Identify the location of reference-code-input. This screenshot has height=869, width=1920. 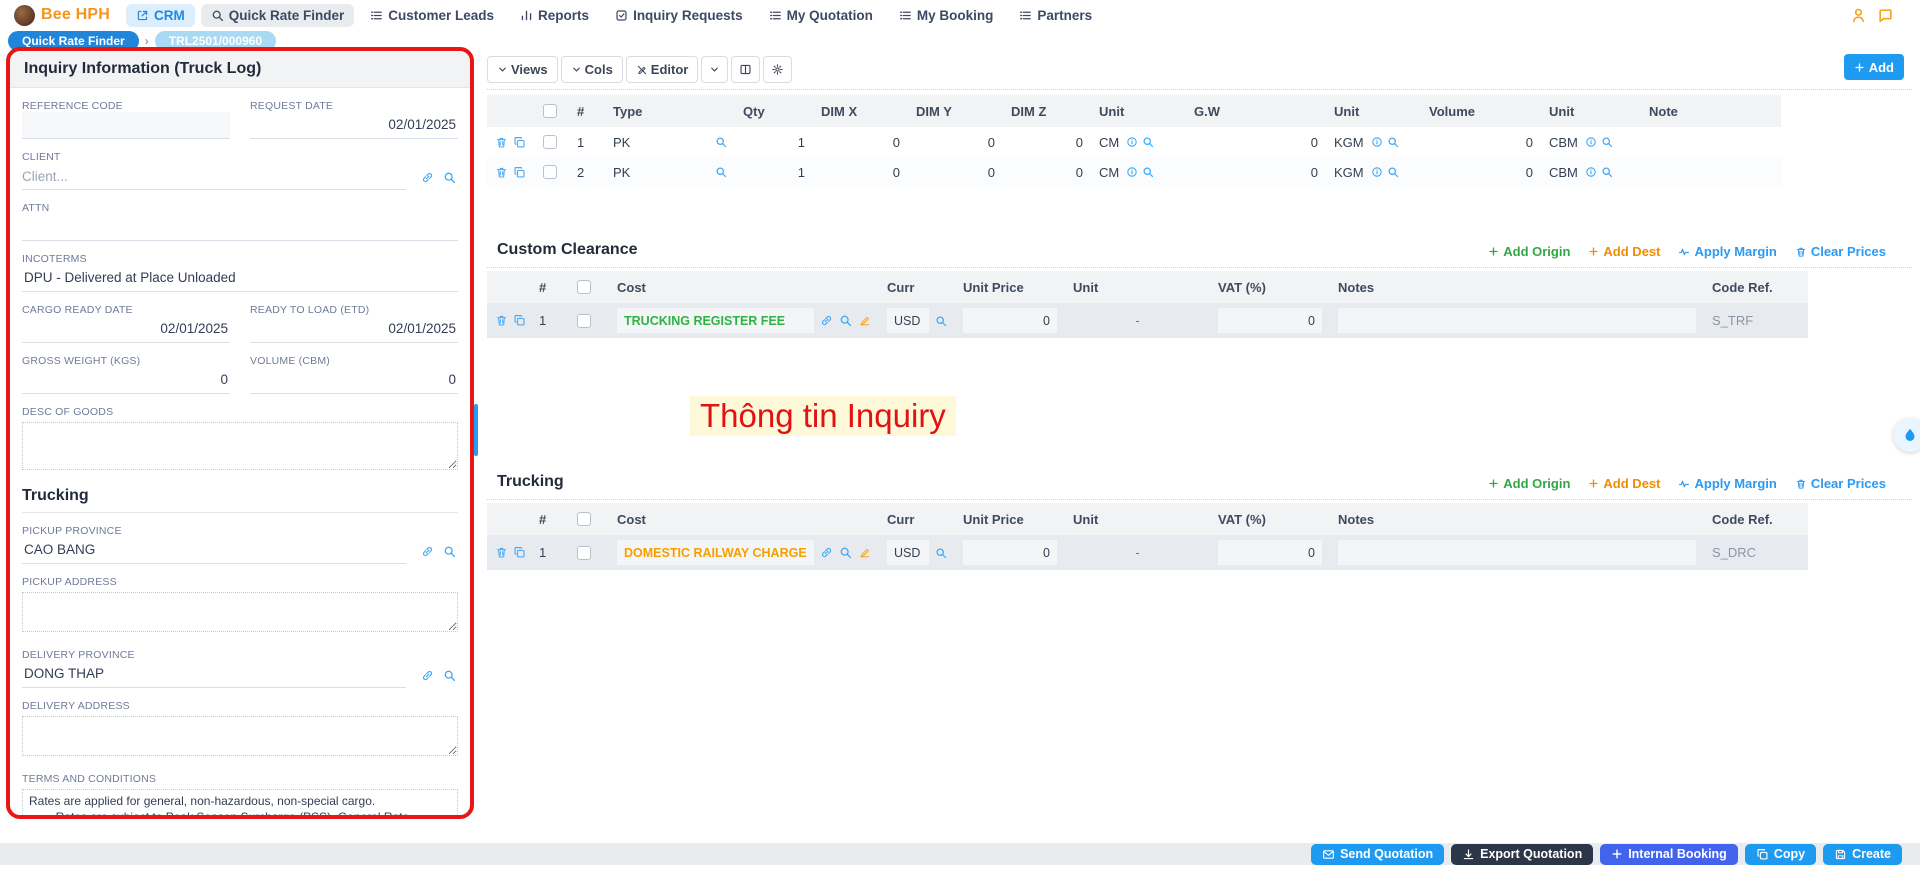
(126, 125).